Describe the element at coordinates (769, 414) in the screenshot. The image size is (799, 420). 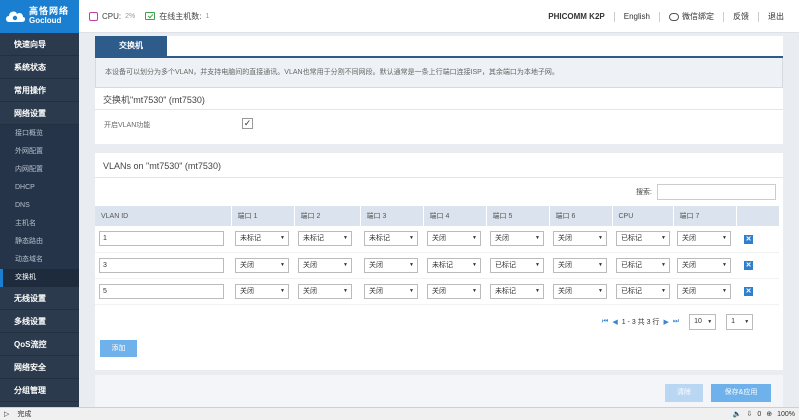
I see `zoom-icon: ⊕` at that location.